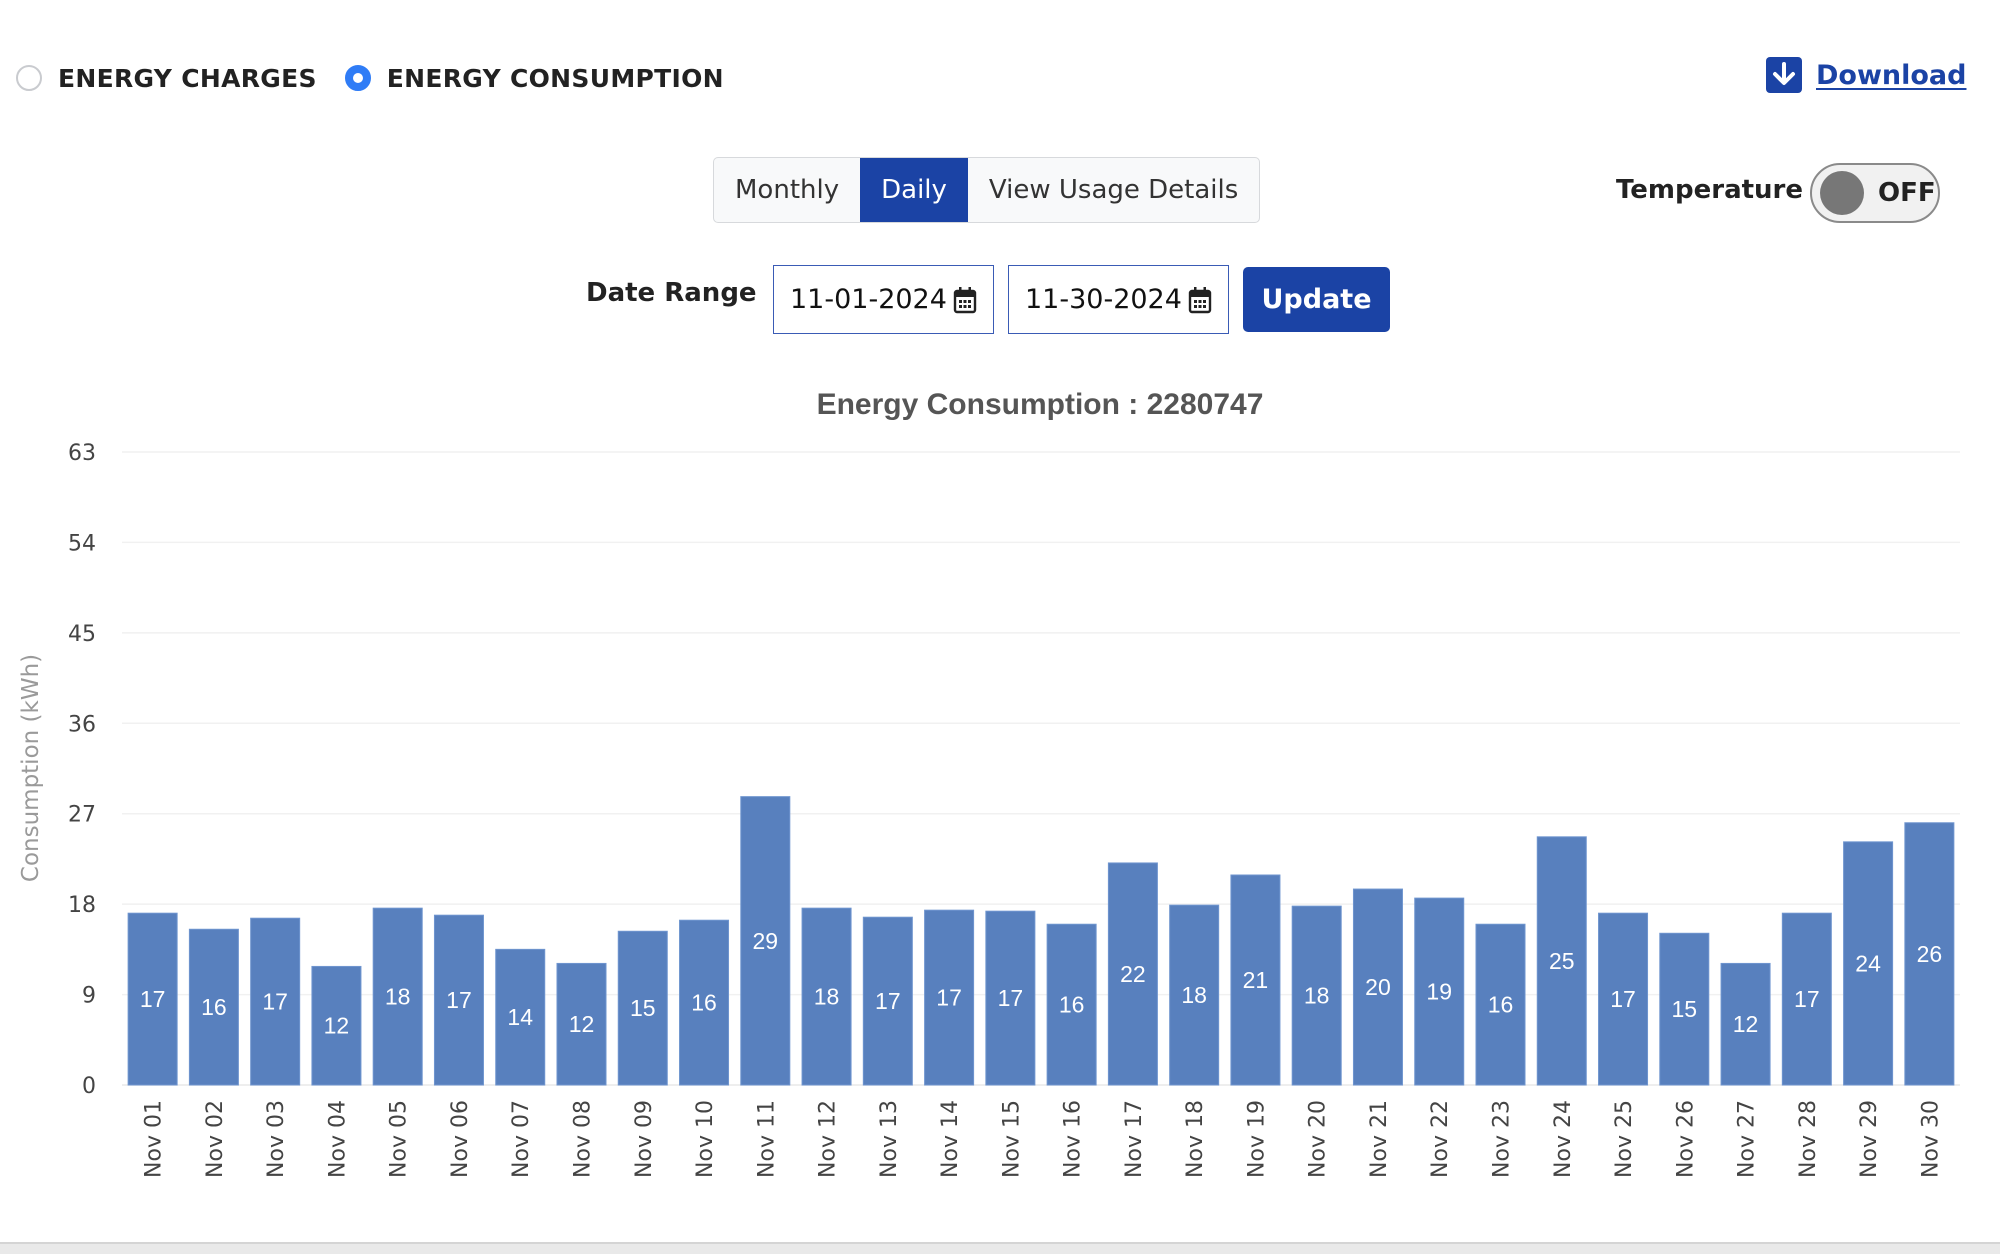 The width and height of the screenshot is (2000, 1254). What do you see at coordinates (1930, 1139) in the screenshot?
I see `x-tick-label: Nov 30` at bounding box center [1930, 1139].